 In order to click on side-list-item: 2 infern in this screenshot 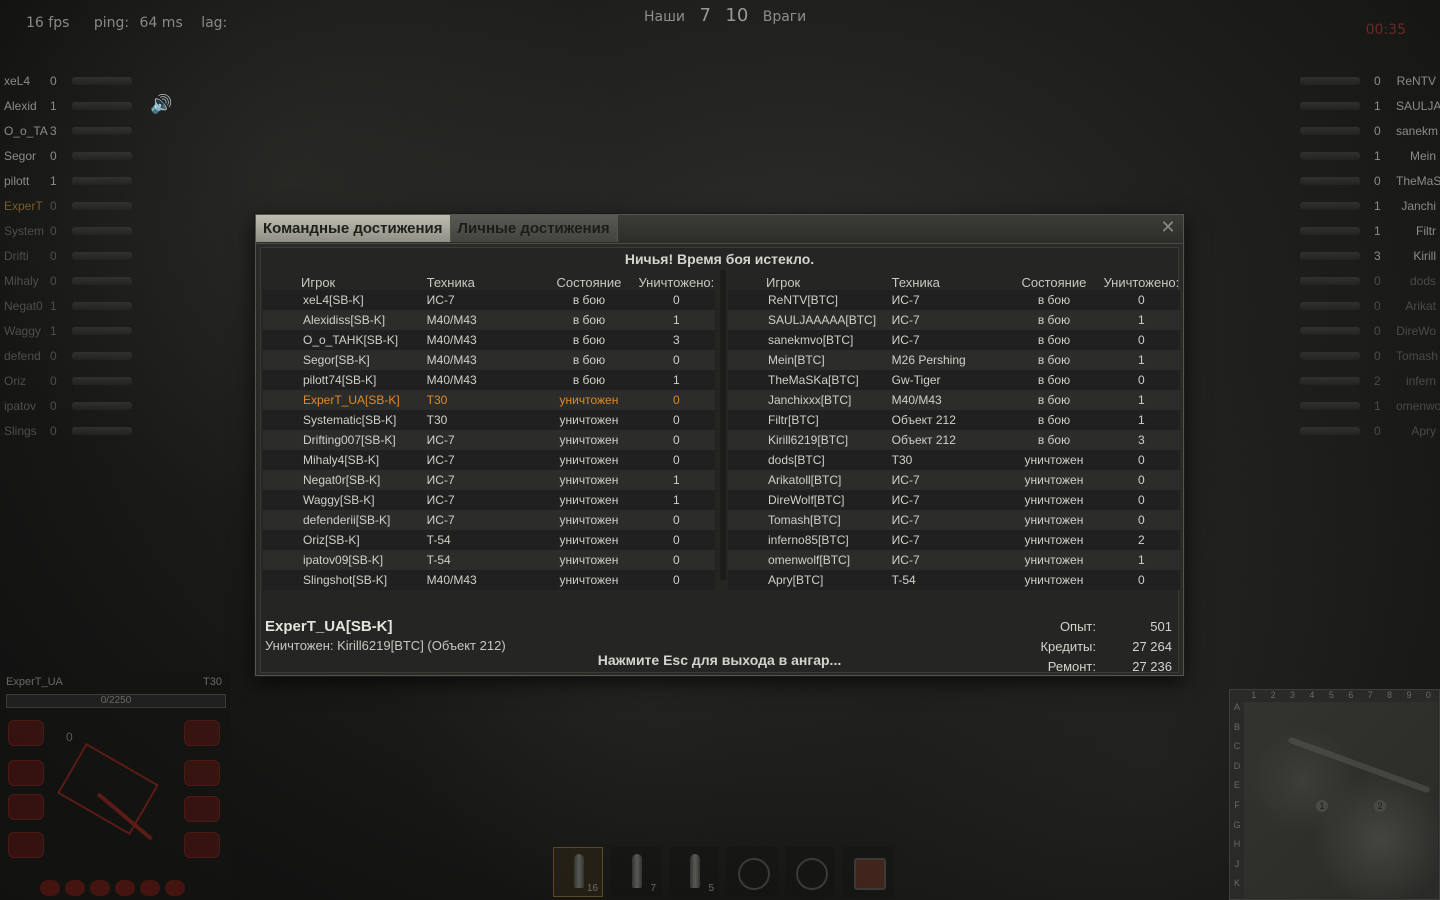, I will do `click(1368, 380)`.